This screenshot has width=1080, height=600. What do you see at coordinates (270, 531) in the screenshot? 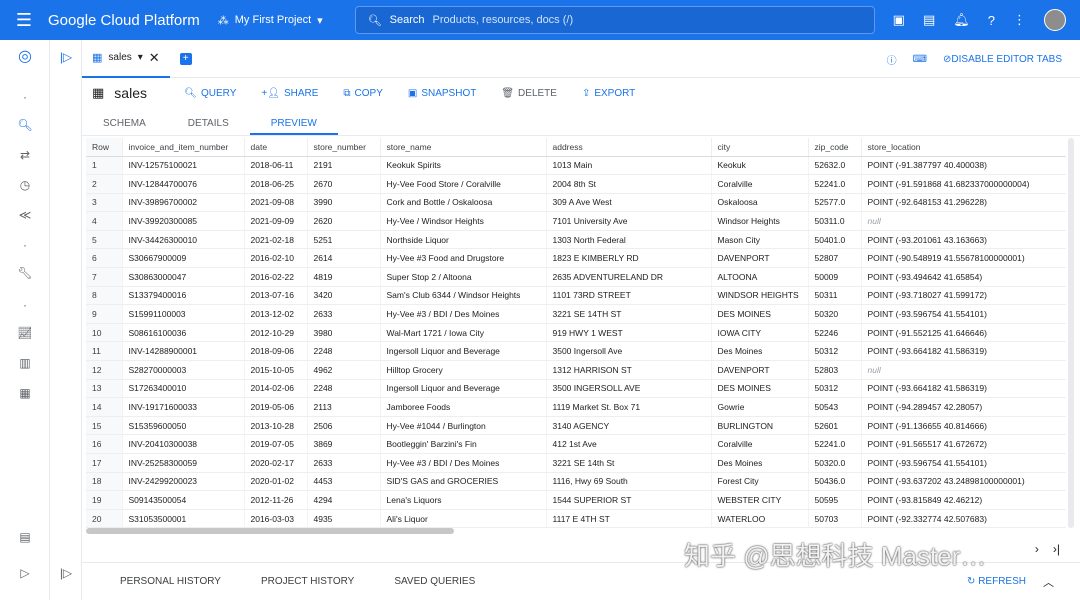
I see `horizontal-scrollbar` at bounding box center [270, 531].